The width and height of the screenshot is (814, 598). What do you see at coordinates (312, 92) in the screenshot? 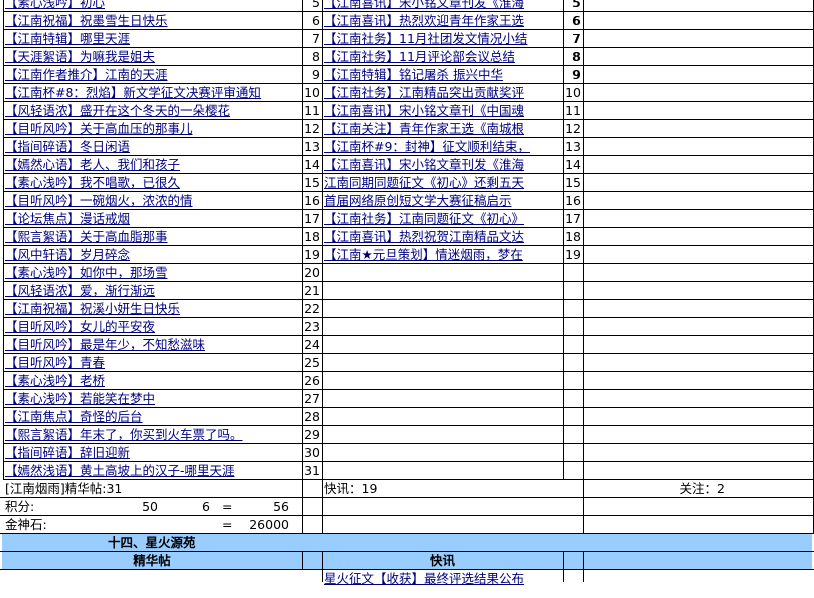
I see `left-post-number: 10` at bounding box center [312, 92].